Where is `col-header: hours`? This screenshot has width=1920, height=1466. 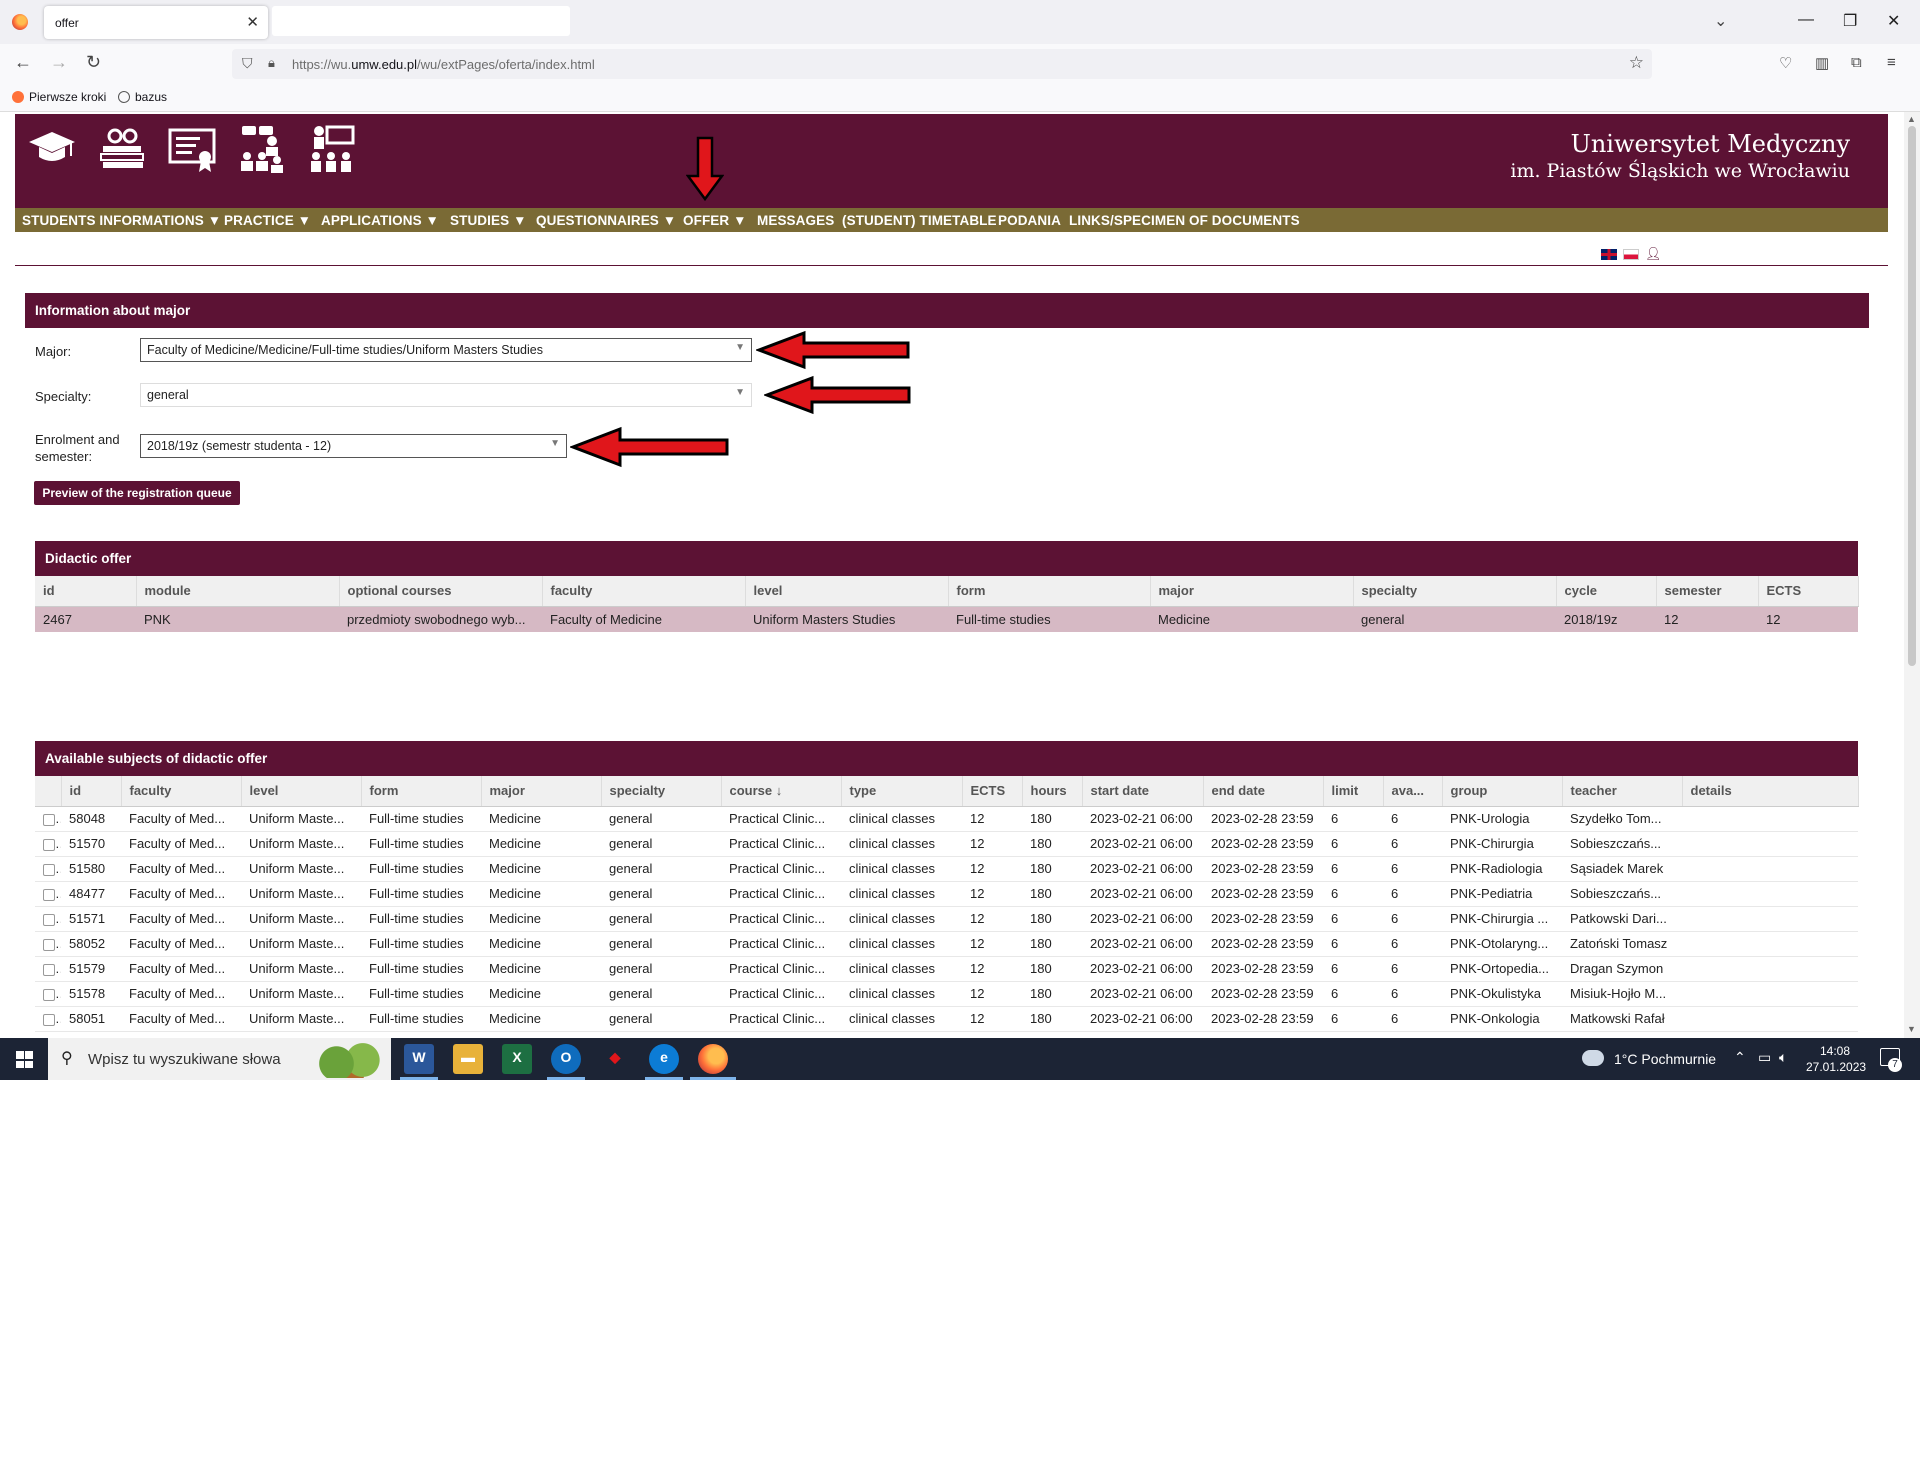
col-header: hours is located at coordinates (1052, 791).